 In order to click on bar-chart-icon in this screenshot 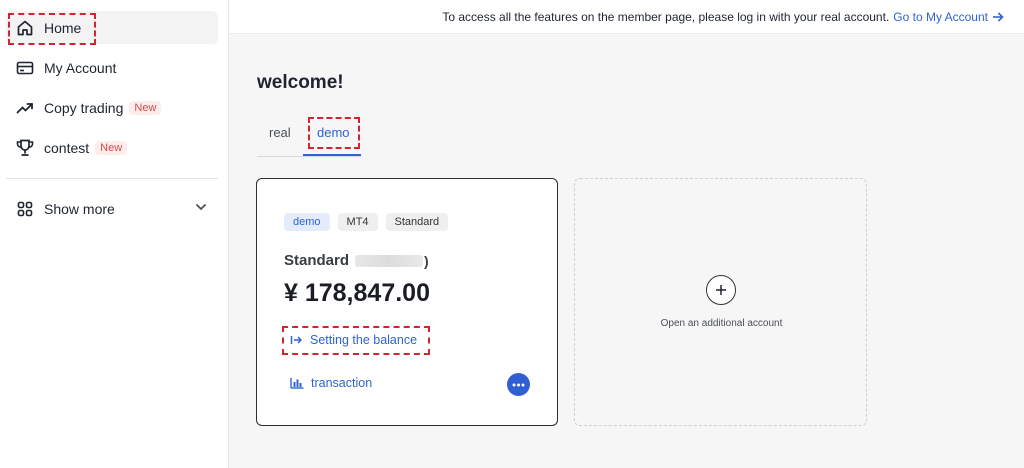, I will do `click(297, 383)`.